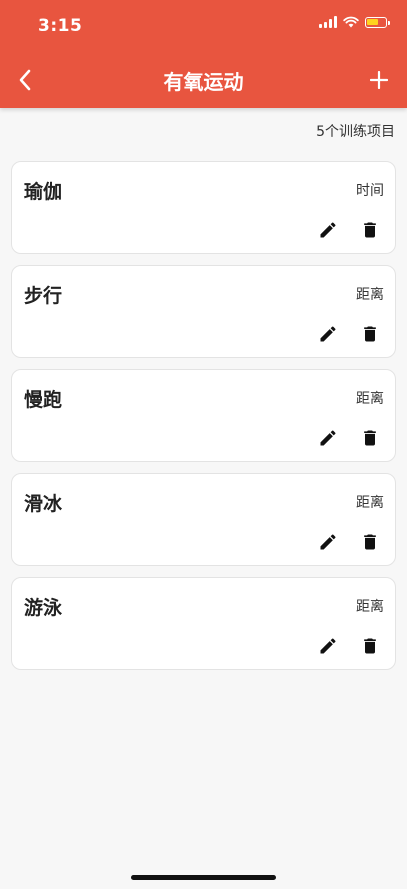 The image size is (407, 889). I want to click on app-header: 3:15 有氧运动, so click(203, 54).